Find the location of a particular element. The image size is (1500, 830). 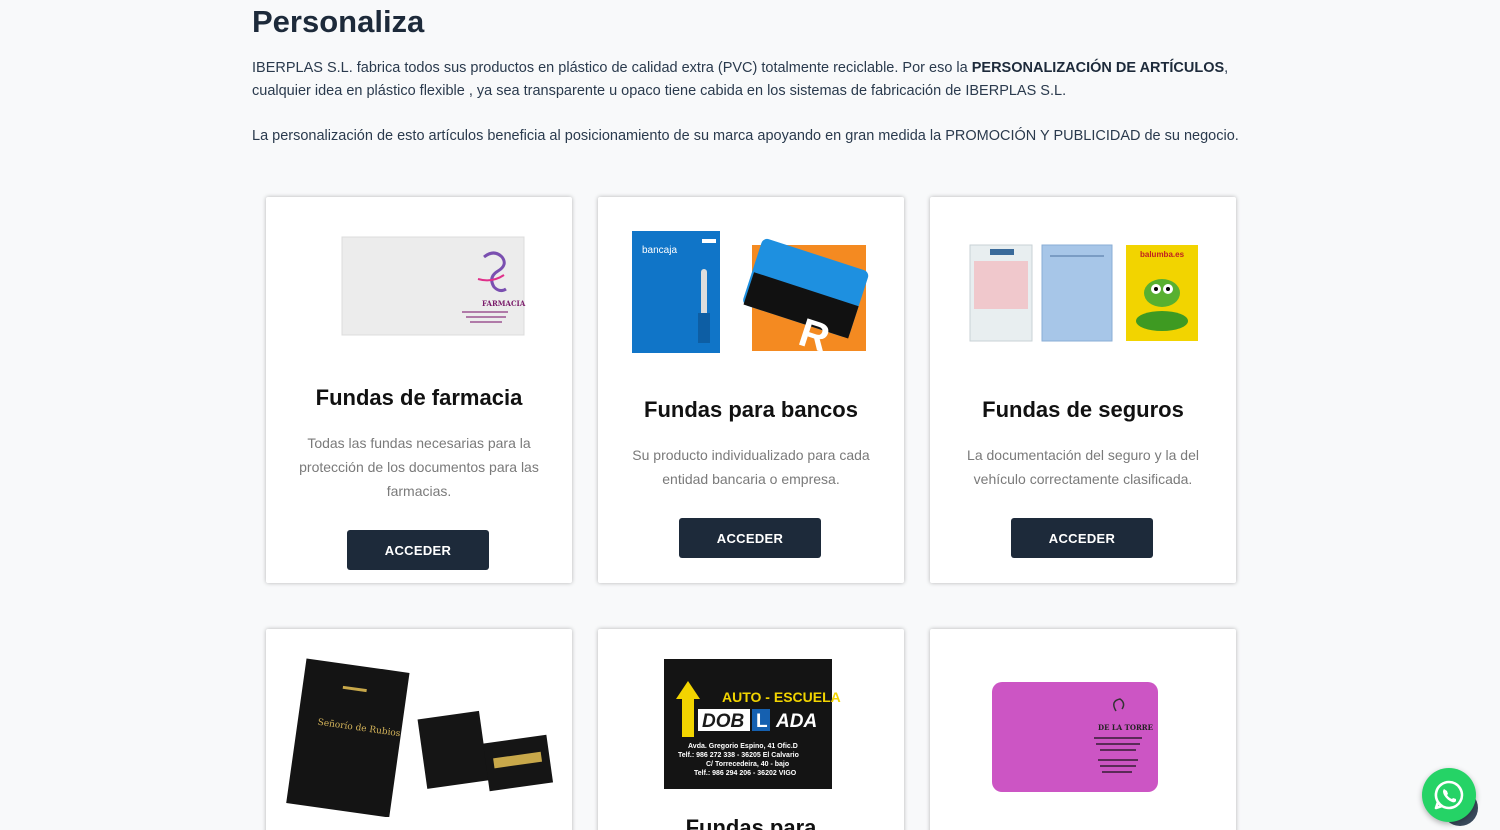

svg-text:Telf.: 986 272 338 - 36205 El: Telf.: 986 272 338 - 36205 El Calvario is located at coordinates (738, 755).